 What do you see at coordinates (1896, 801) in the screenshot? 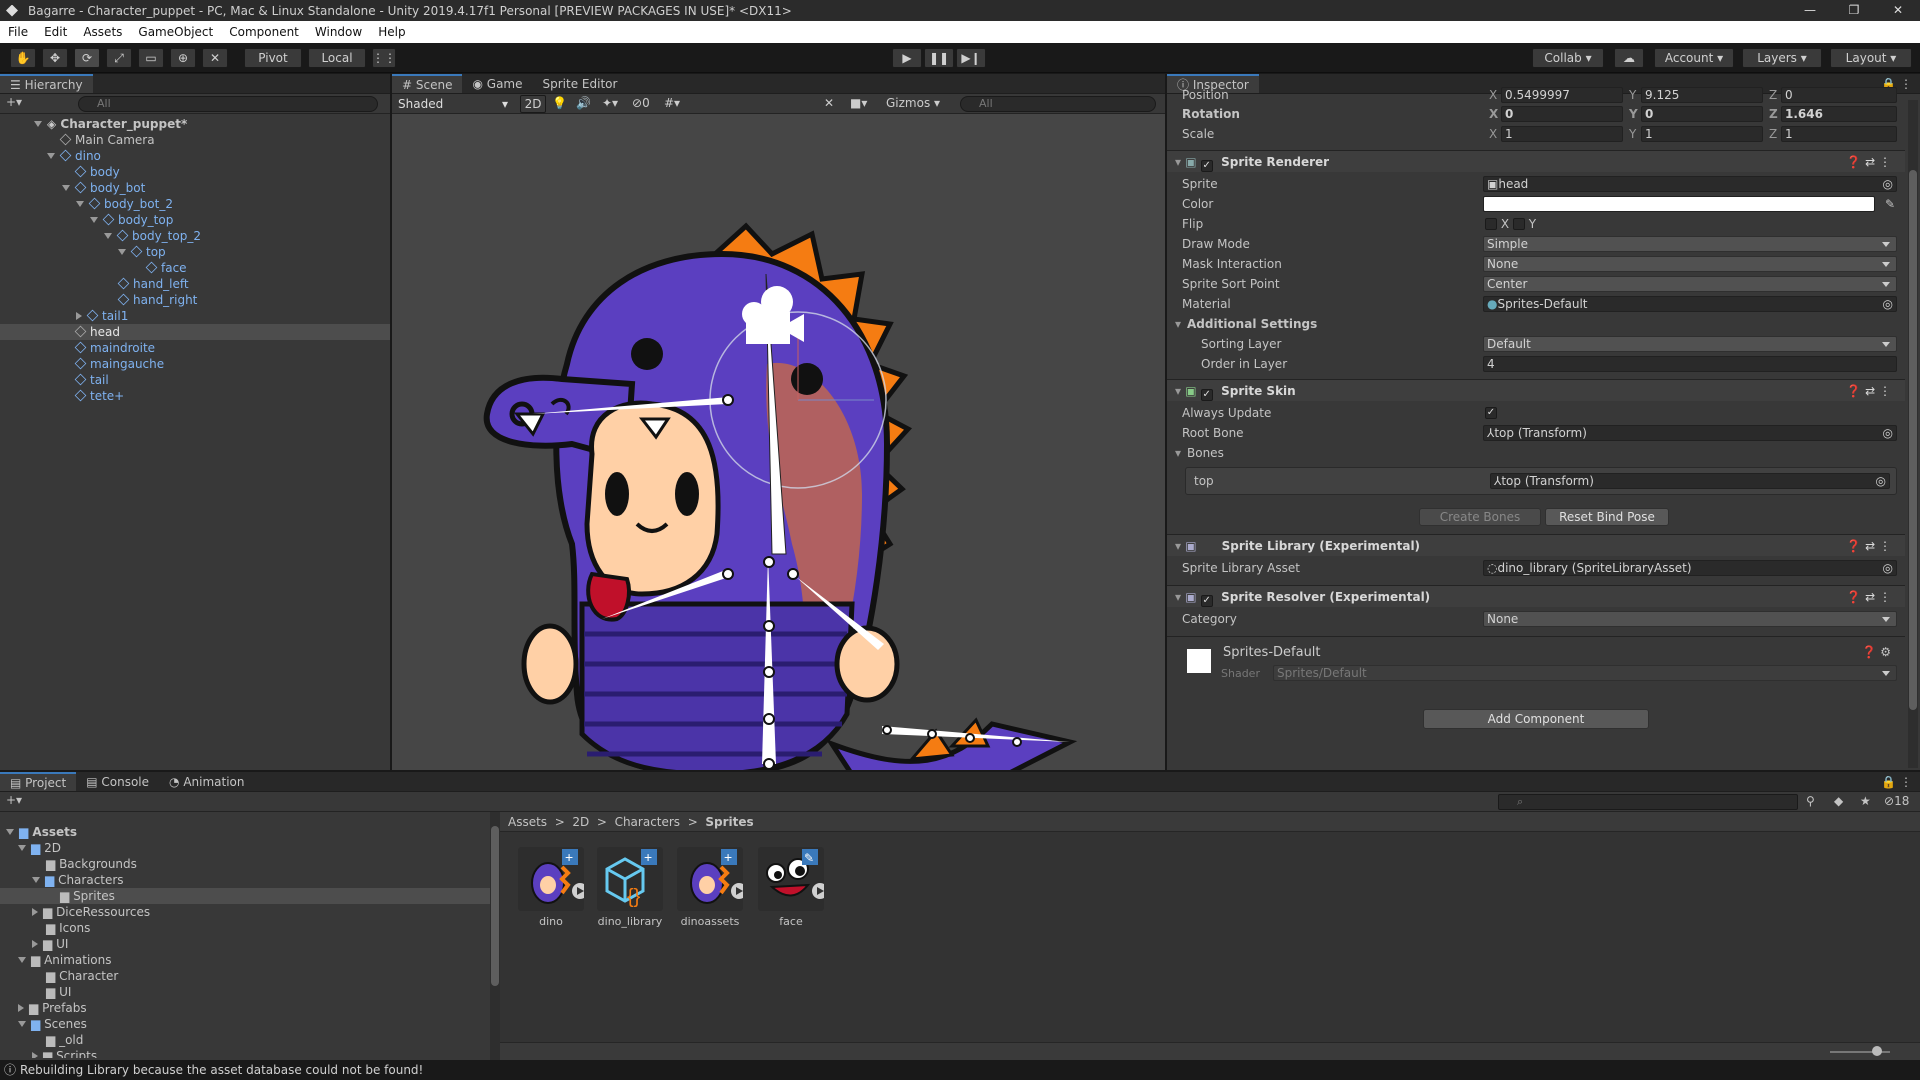
I see `hidden-packages-icon: ⊘18` at bounding box center [1896, 801].